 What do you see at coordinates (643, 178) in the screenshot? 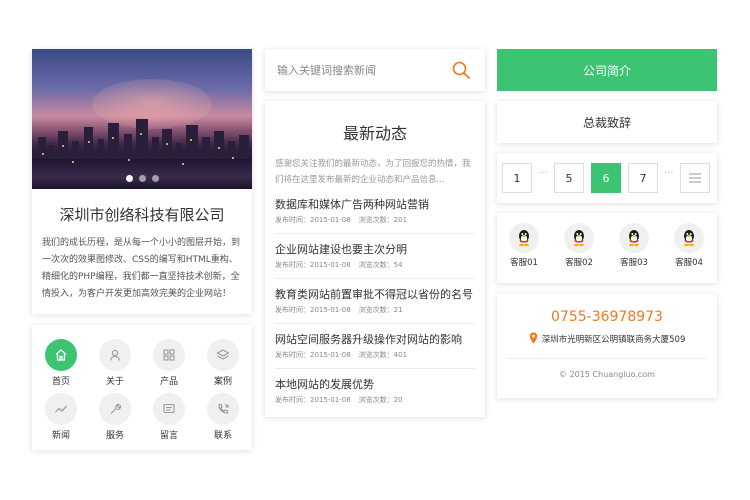
I see `page-button: 7` at bounding box center [643, 178].